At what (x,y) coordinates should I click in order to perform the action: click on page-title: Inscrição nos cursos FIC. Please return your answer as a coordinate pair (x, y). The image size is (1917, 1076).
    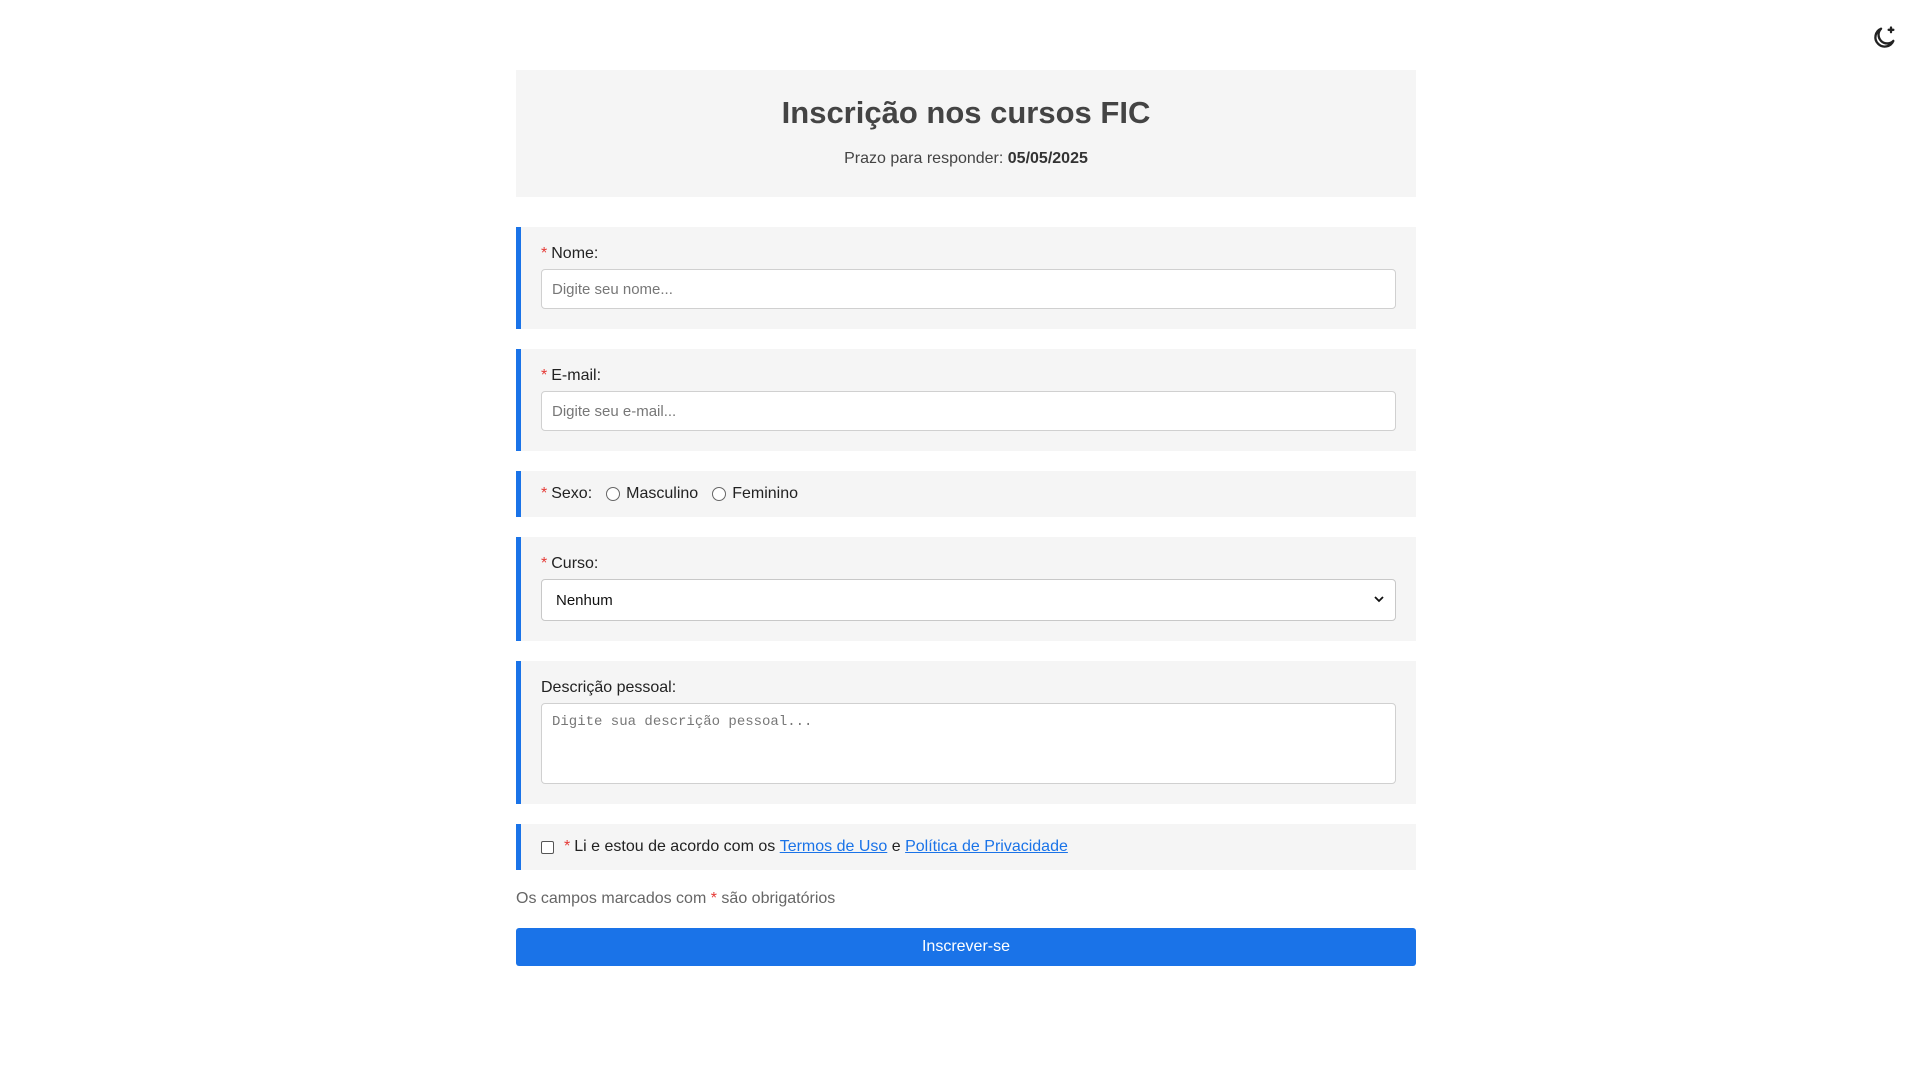
    Looking at the image, I should click on (966, 112).